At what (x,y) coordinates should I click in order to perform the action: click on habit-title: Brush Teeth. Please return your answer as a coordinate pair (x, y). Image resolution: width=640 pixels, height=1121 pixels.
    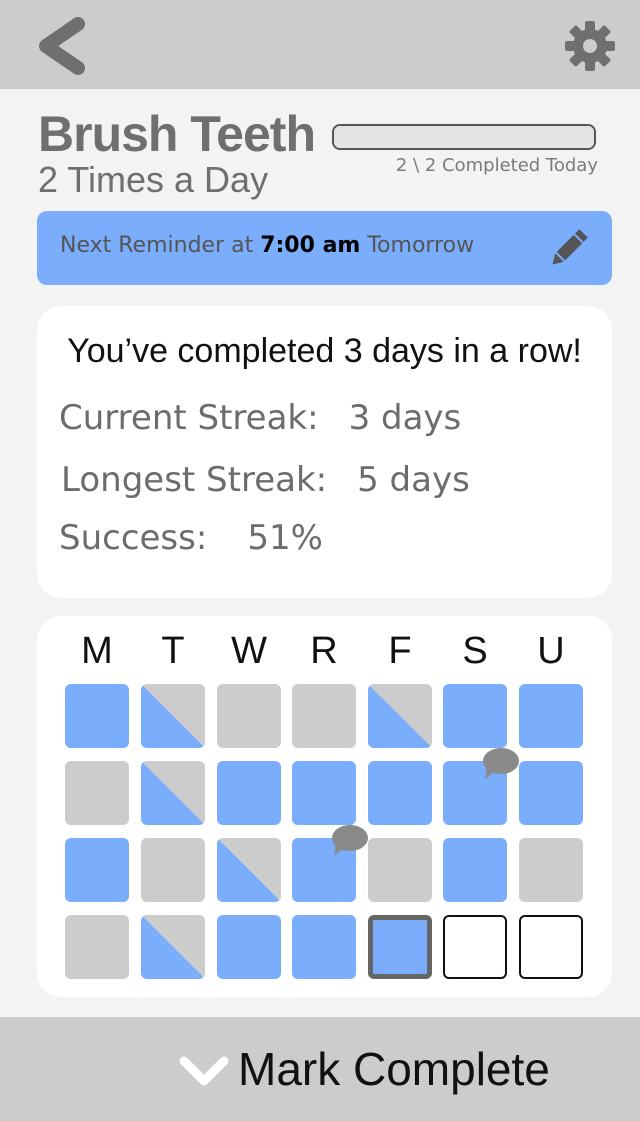
    Looking at the image, I should click on (177, 134).